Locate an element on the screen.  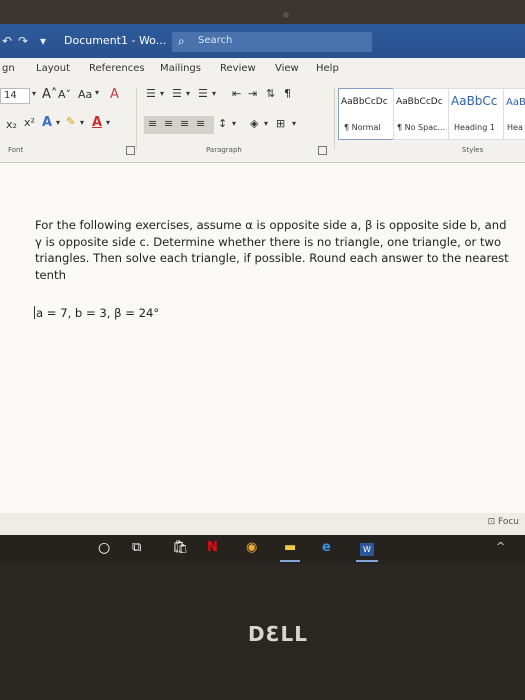
style-heading-1: AaBbCc Heading 1 is located at coordinates (476, 114).